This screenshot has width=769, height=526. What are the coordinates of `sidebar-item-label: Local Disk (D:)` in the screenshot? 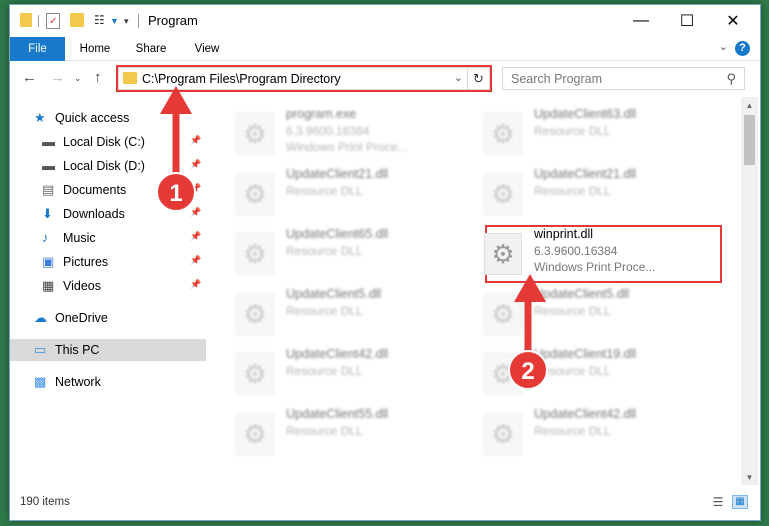 It's located at (104, 166).